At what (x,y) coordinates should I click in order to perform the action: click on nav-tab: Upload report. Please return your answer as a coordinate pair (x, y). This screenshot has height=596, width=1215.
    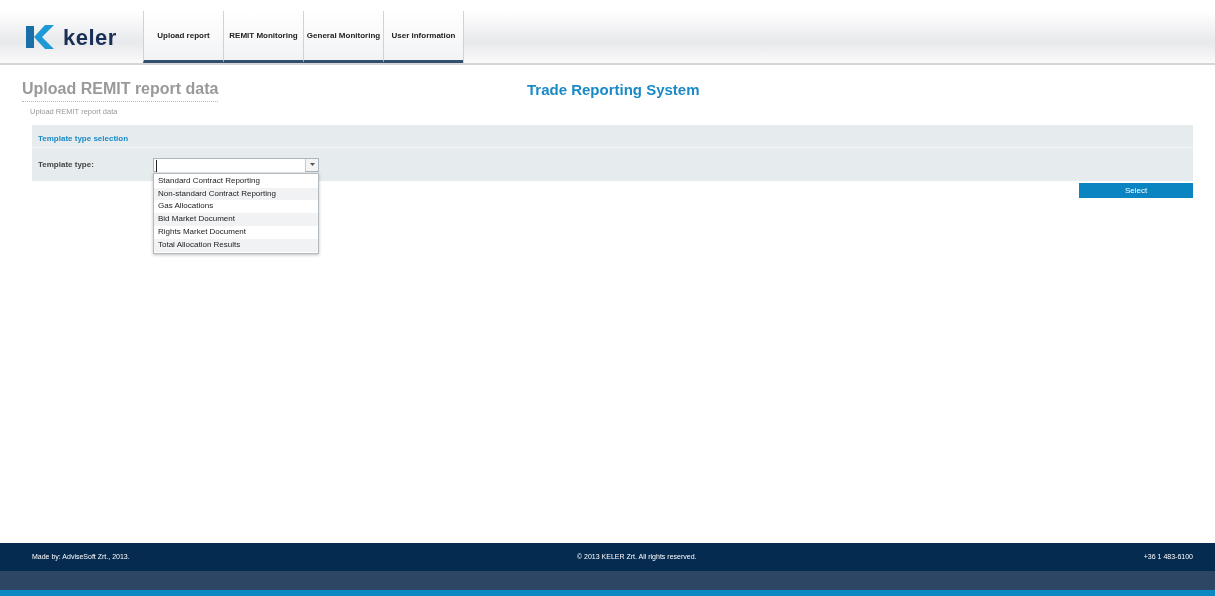
    Looking at the image, I should click on (183, 37).